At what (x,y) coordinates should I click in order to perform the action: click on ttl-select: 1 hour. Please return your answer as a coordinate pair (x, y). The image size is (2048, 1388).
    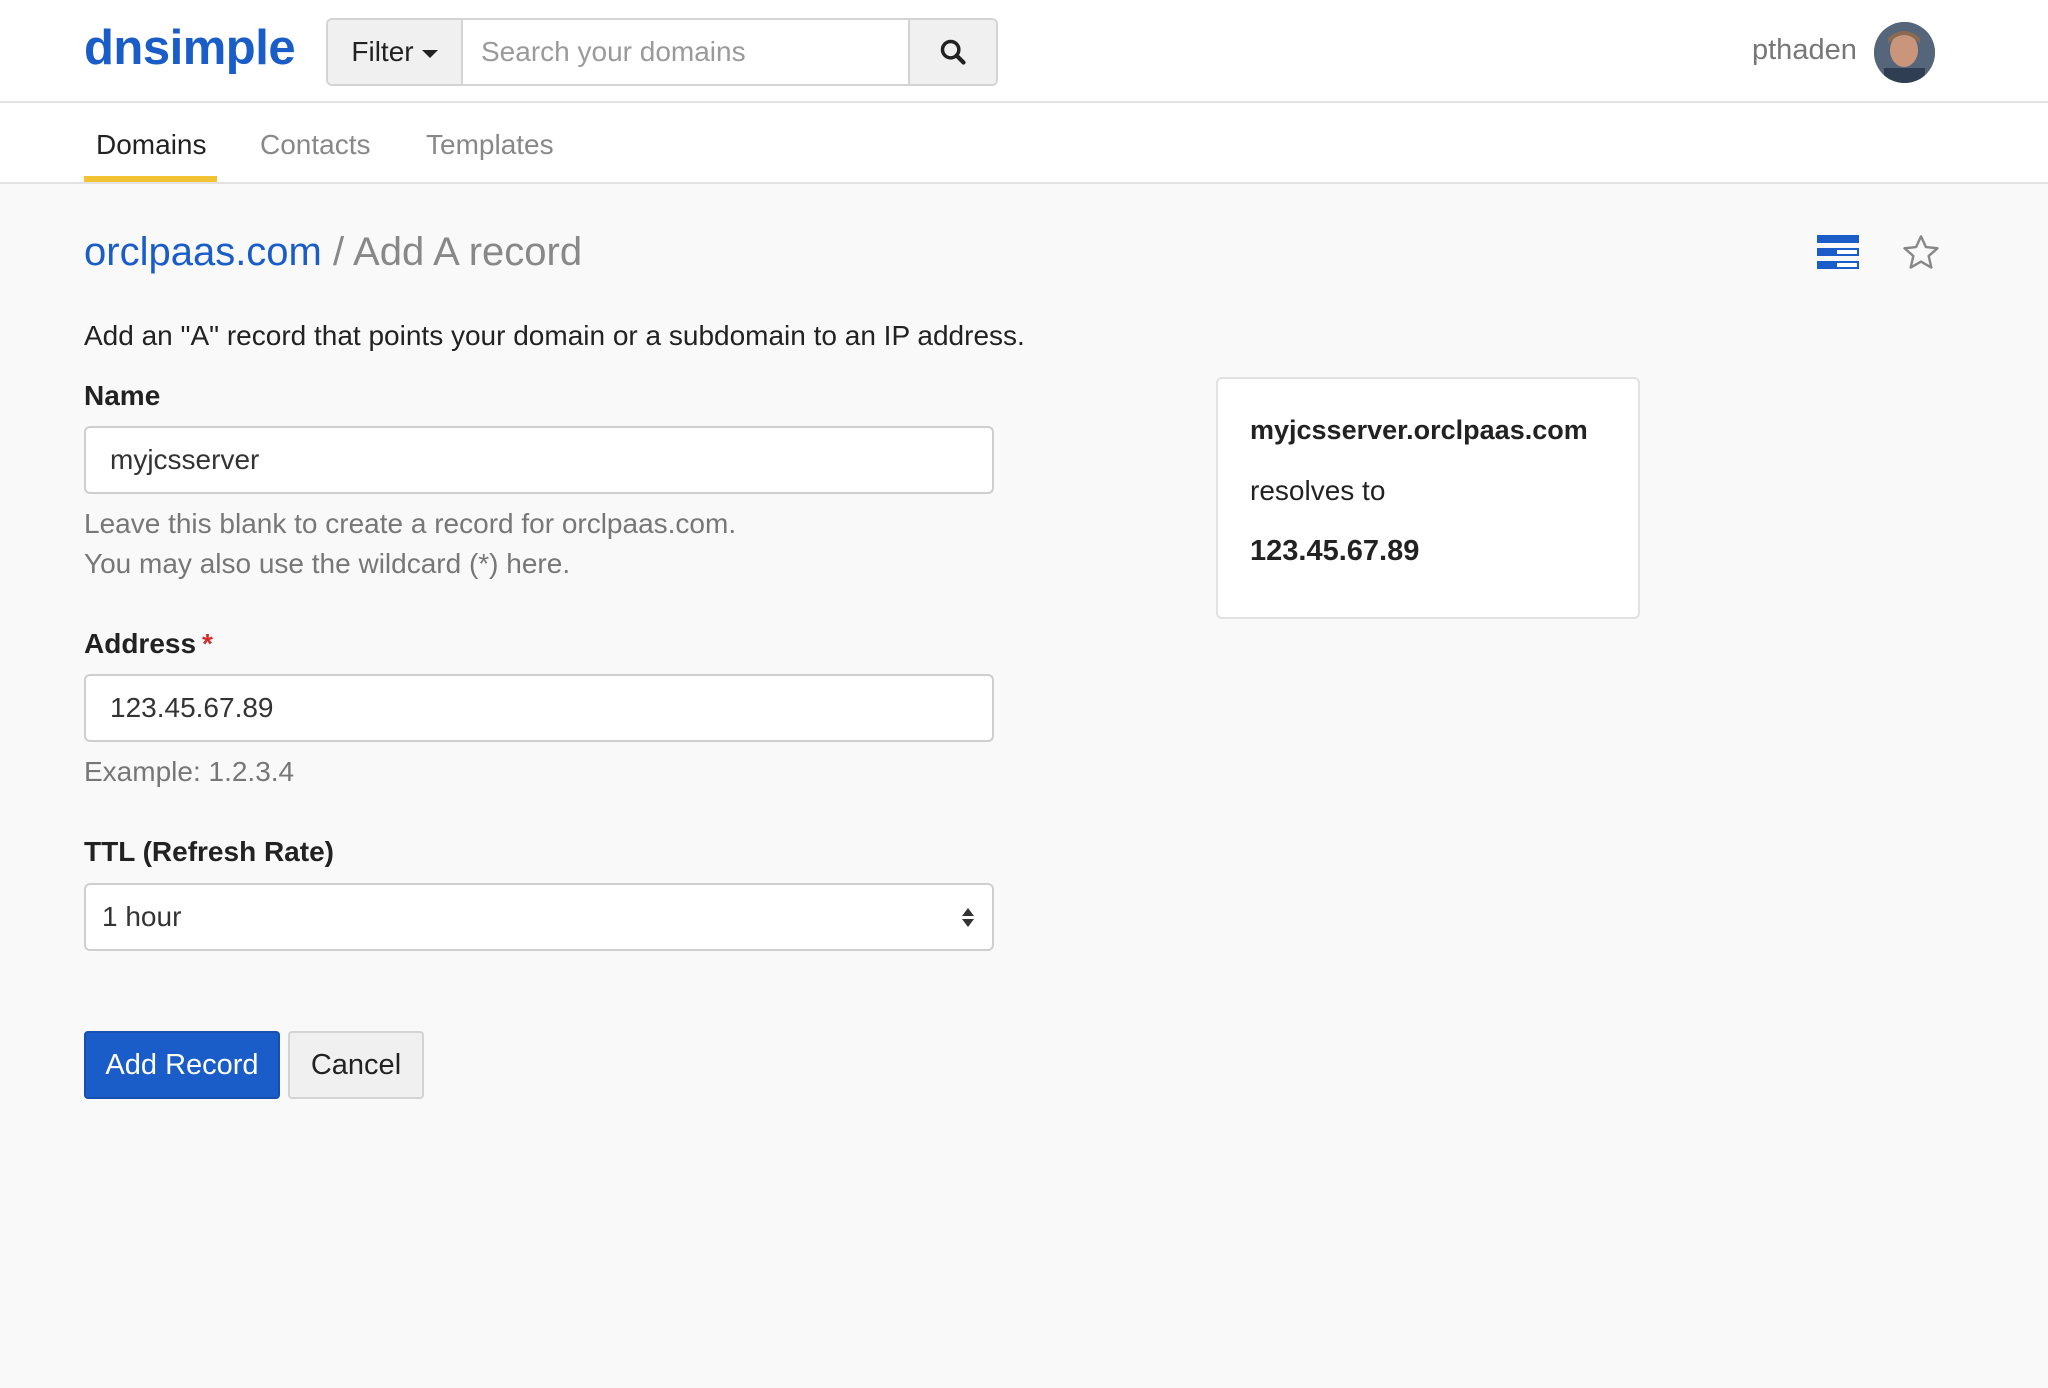
    Looking at the image, I should click on (539, 917).